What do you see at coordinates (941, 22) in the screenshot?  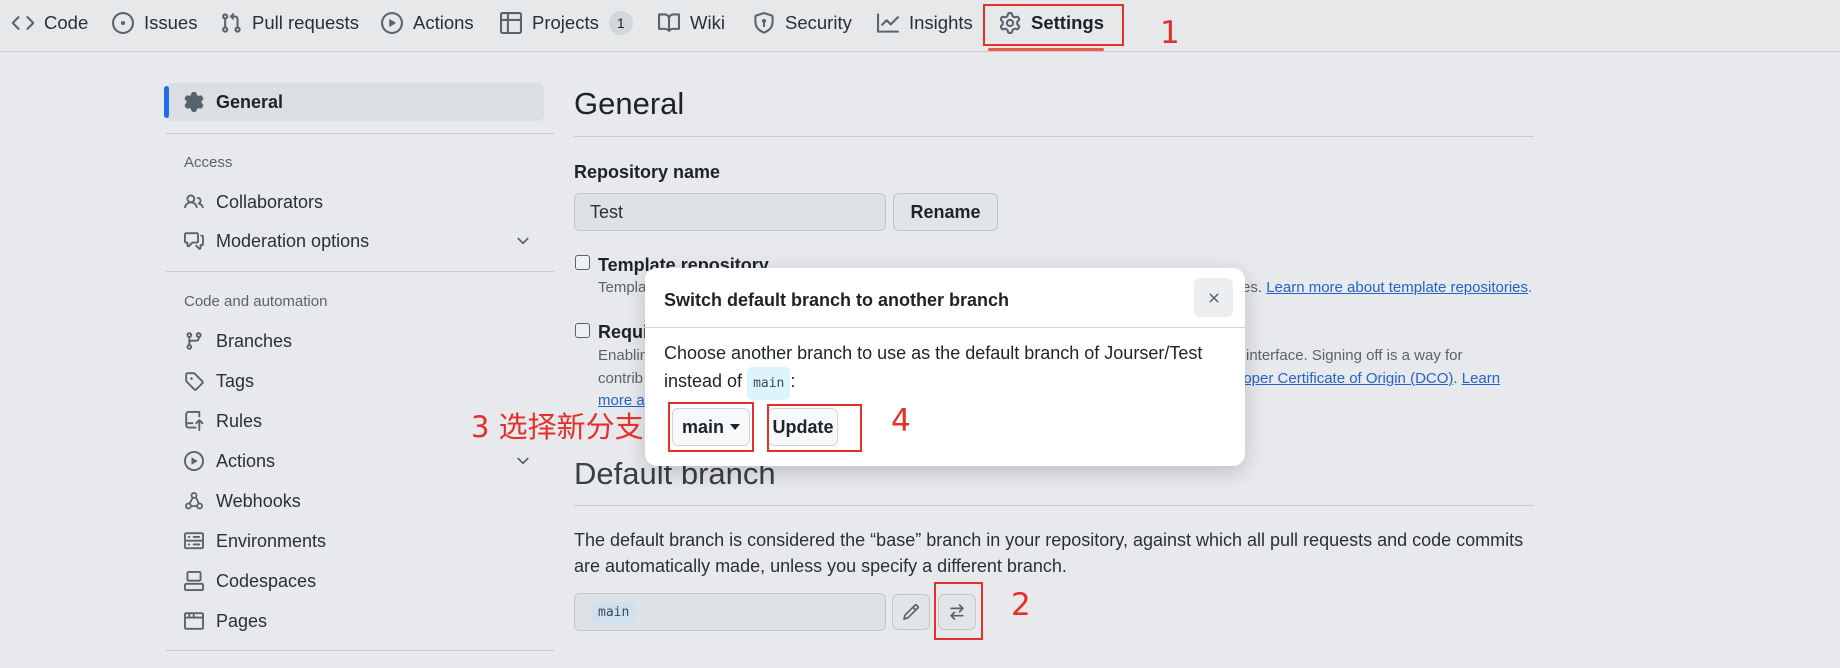 I see `tab-label: Insights` at bounding box center [941, 22].